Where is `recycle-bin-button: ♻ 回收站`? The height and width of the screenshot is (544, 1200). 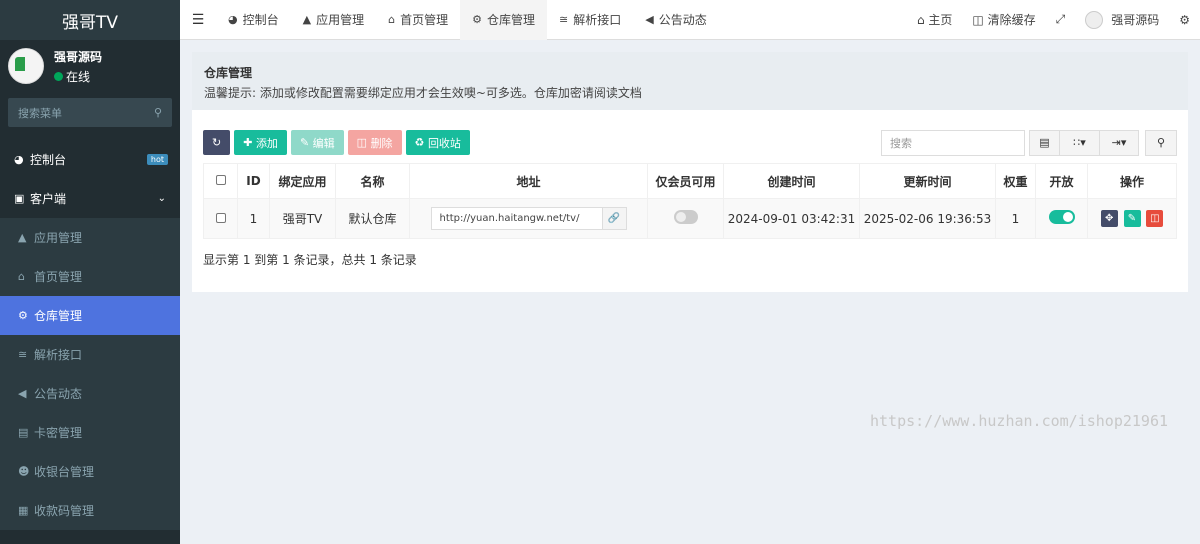 recycle-bin-button: ♻ 回收站 is located at coordinates (437, 142).